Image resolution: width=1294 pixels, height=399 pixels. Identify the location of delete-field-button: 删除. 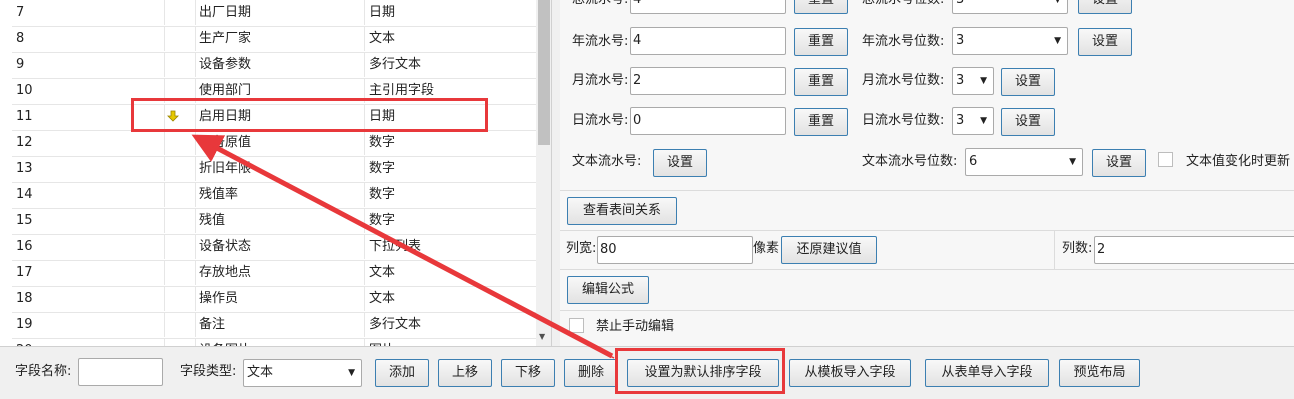
(591, 373).